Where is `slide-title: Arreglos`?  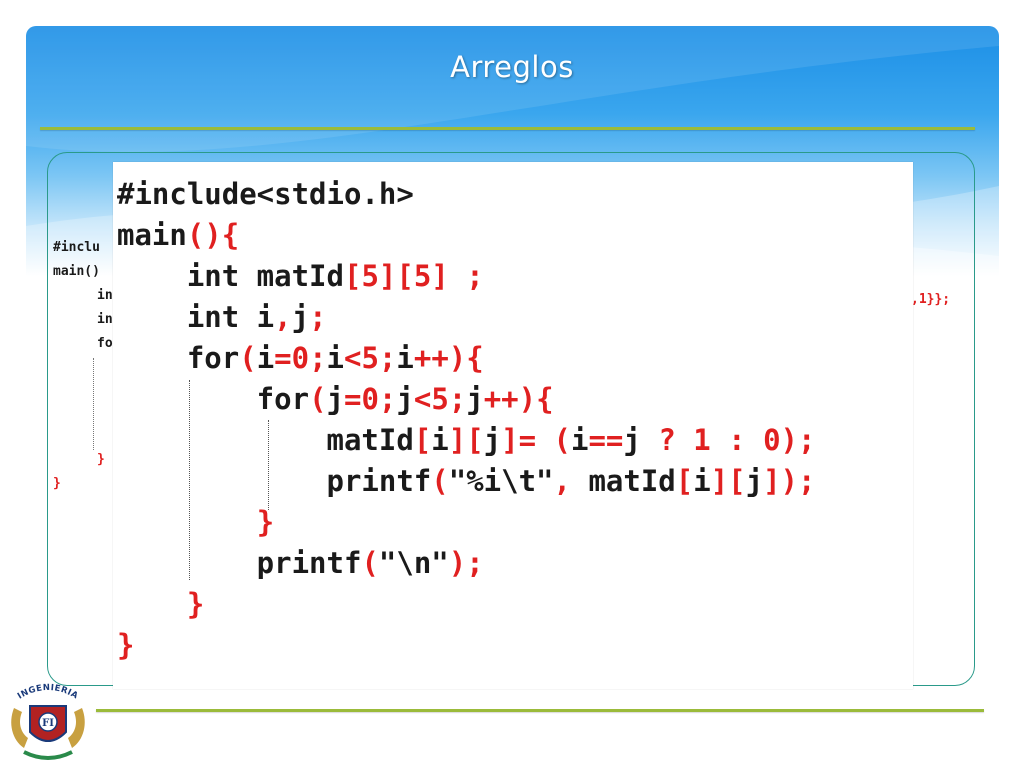 slide-title: Arreglos is located at coordinates (512, 67).